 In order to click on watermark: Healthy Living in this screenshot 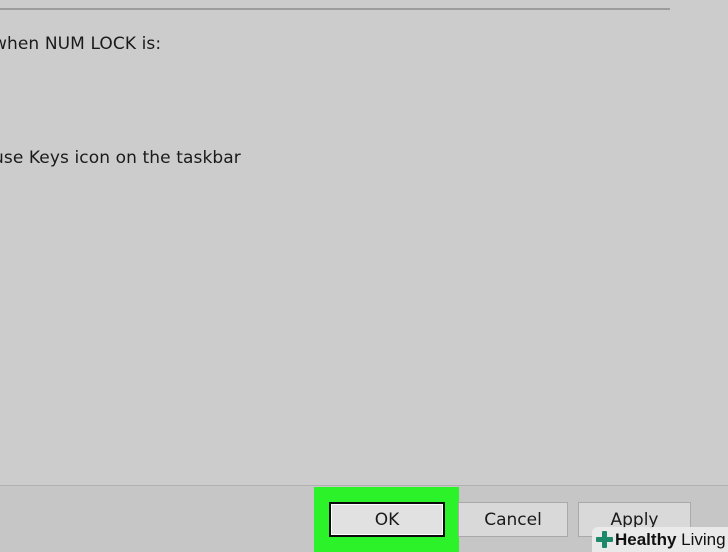, I will do `click(660, 539)`.